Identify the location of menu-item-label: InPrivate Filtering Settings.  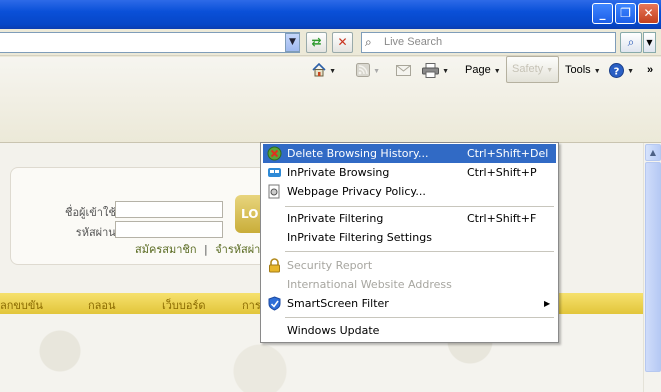
(359, 237).